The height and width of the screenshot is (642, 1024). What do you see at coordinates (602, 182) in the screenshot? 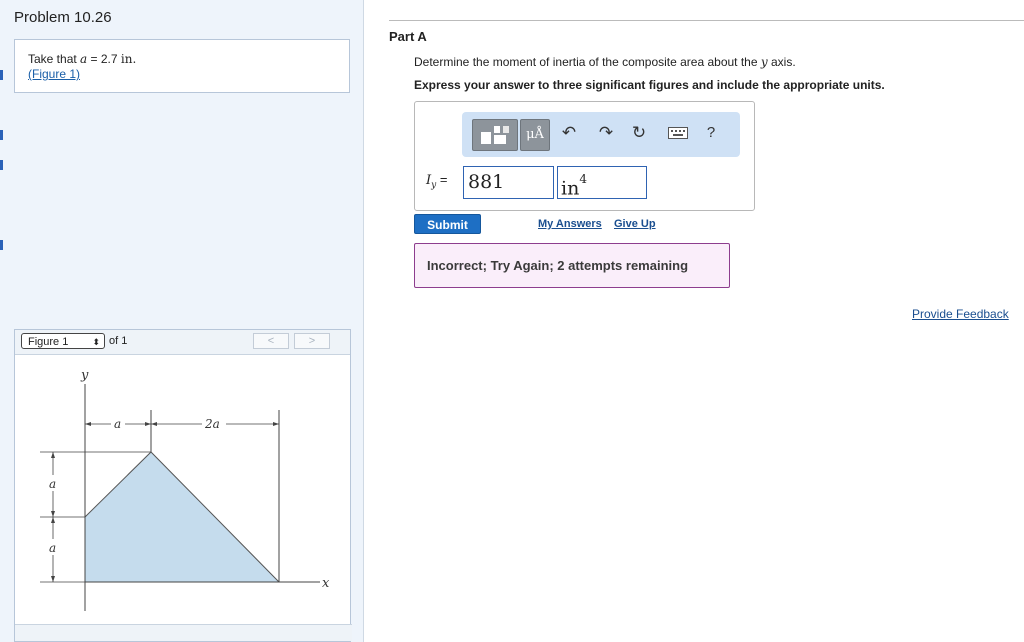
I see `answer-unit-input: in4` at bounding box center [602, 182].